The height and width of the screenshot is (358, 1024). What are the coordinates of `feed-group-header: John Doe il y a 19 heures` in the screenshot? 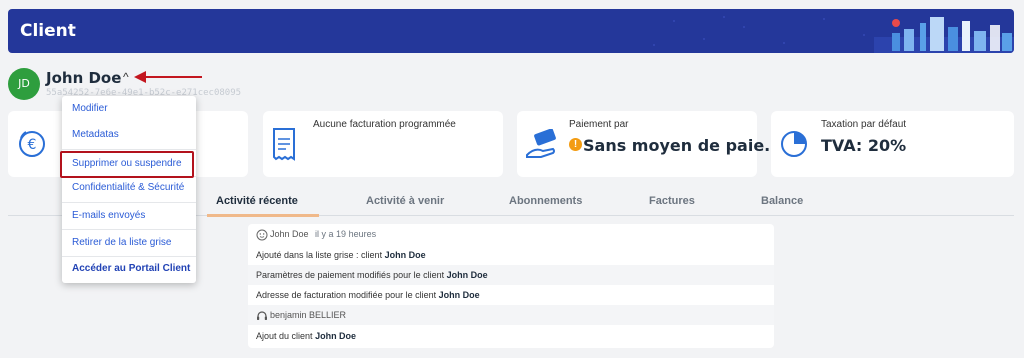 It's located at (511, 234).